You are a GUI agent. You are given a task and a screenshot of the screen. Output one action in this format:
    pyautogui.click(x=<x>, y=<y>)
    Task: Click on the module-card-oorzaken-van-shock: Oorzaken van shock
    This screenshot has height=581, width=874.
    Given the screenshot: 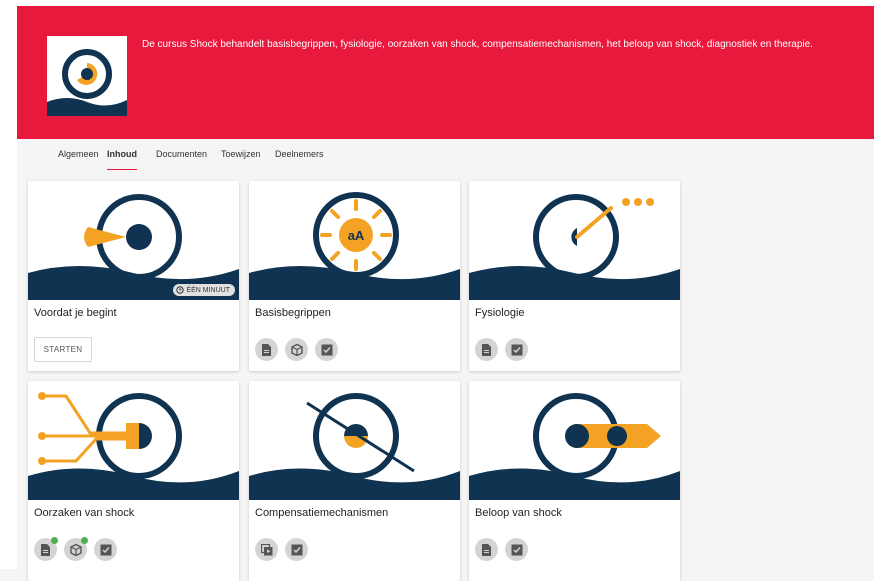 What is the action you would take?
    pyautogui.click(x=133, y=481)
    